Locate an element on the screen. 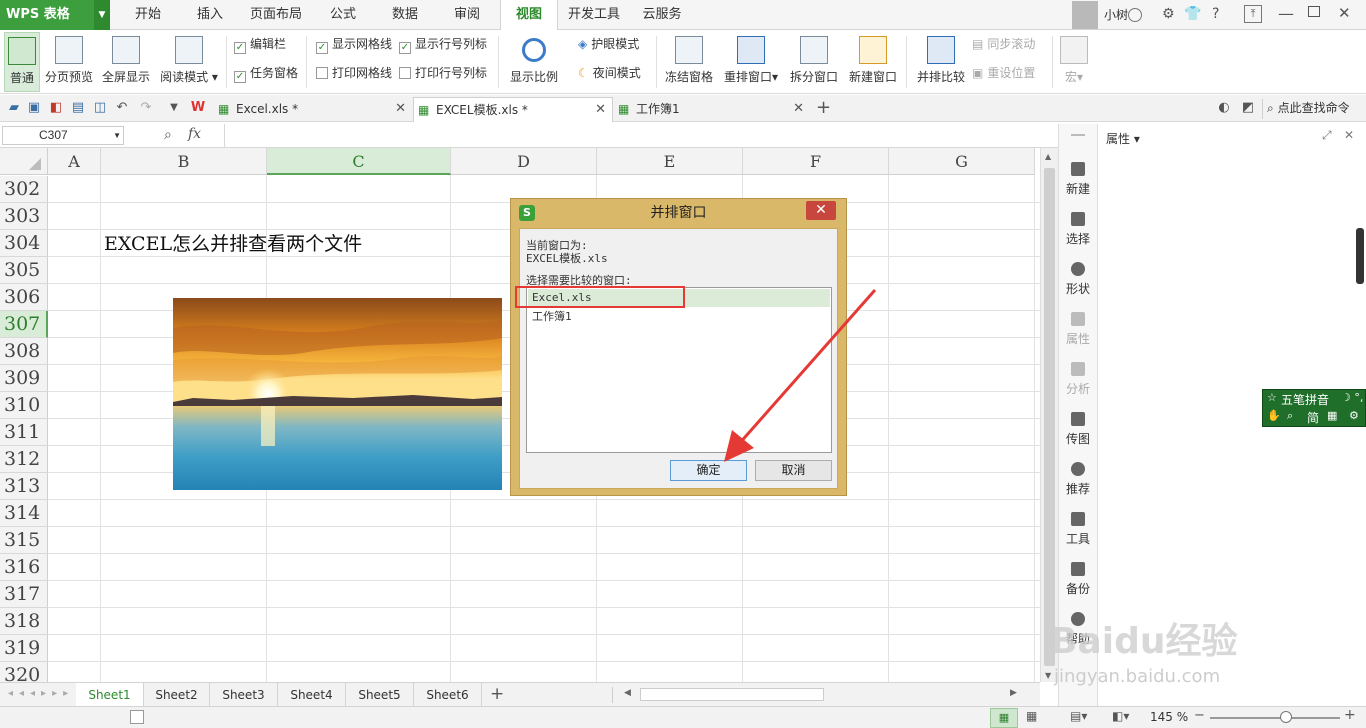 This screenshot has width=1366, height=728. fx-icon: fx is located at coordinates (194, 134).